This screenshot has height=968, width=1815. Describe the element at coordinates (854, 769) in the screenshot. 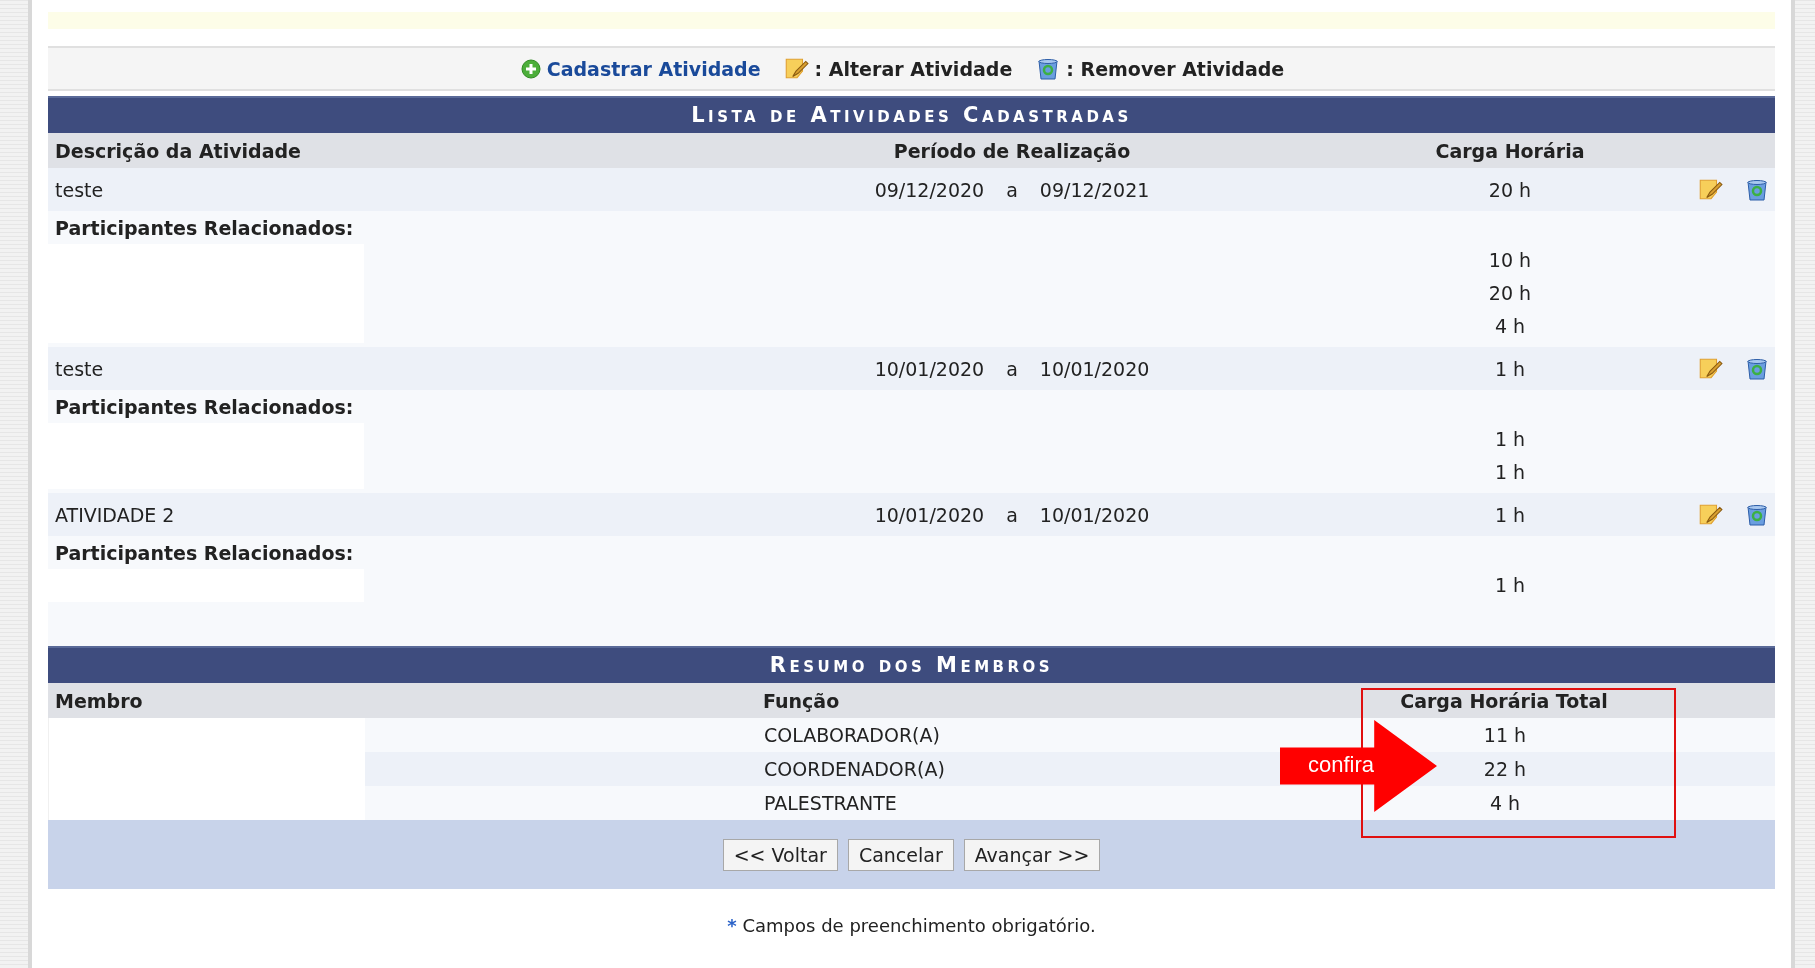

I see `member-role: COORDENADOR(A)` at that location.